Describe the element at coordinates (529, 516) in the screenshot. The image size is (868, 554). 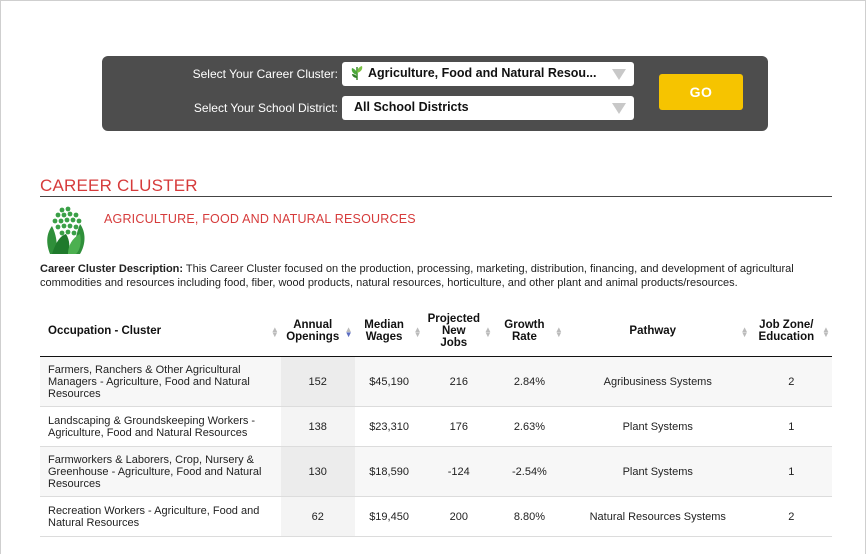
I see `growth-rate-cell: 8.80%` at that location.